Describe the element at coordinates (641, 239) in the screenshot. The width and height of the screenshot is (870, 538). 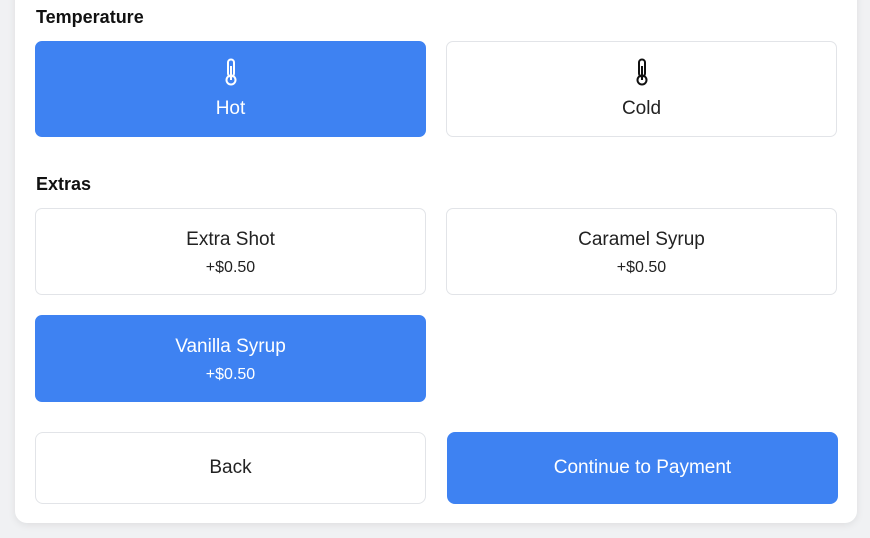
I see `extra-option-name: Caramel Syrup` at that location.